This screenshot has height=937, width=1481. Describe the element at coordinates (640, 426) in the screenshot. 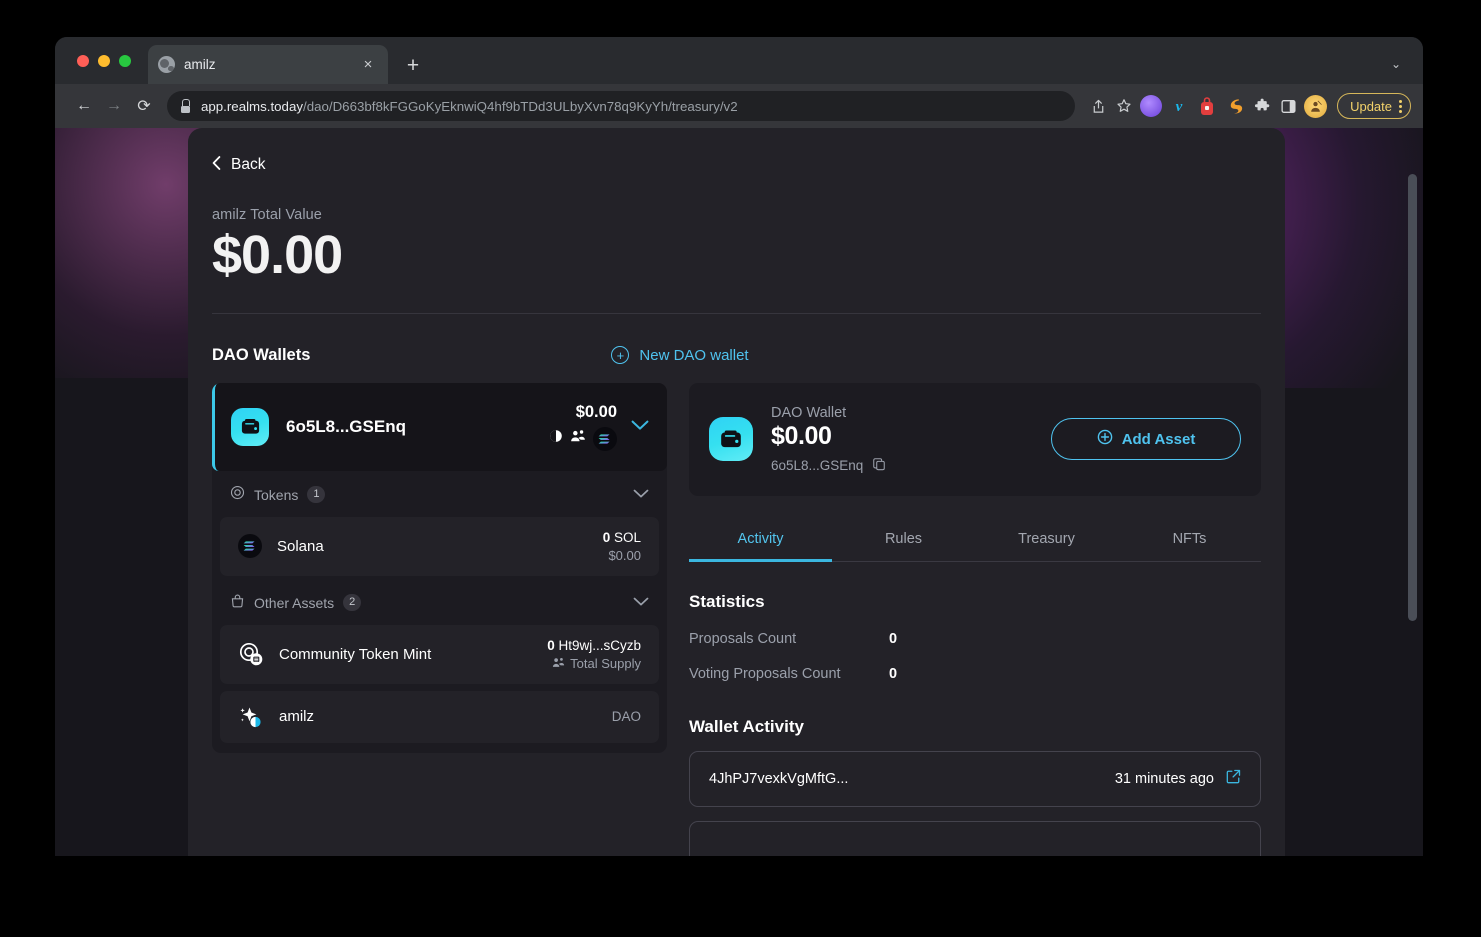

I see `wallet-expand-chevron-down-icon` at that location.